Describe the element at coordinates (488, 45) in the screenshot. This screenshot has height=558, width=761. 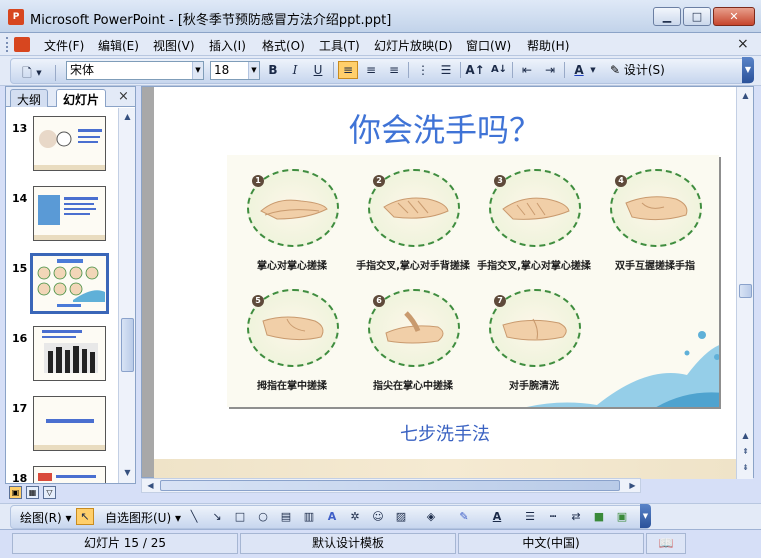
I see `menu-window: 窗口(W)` at that location.